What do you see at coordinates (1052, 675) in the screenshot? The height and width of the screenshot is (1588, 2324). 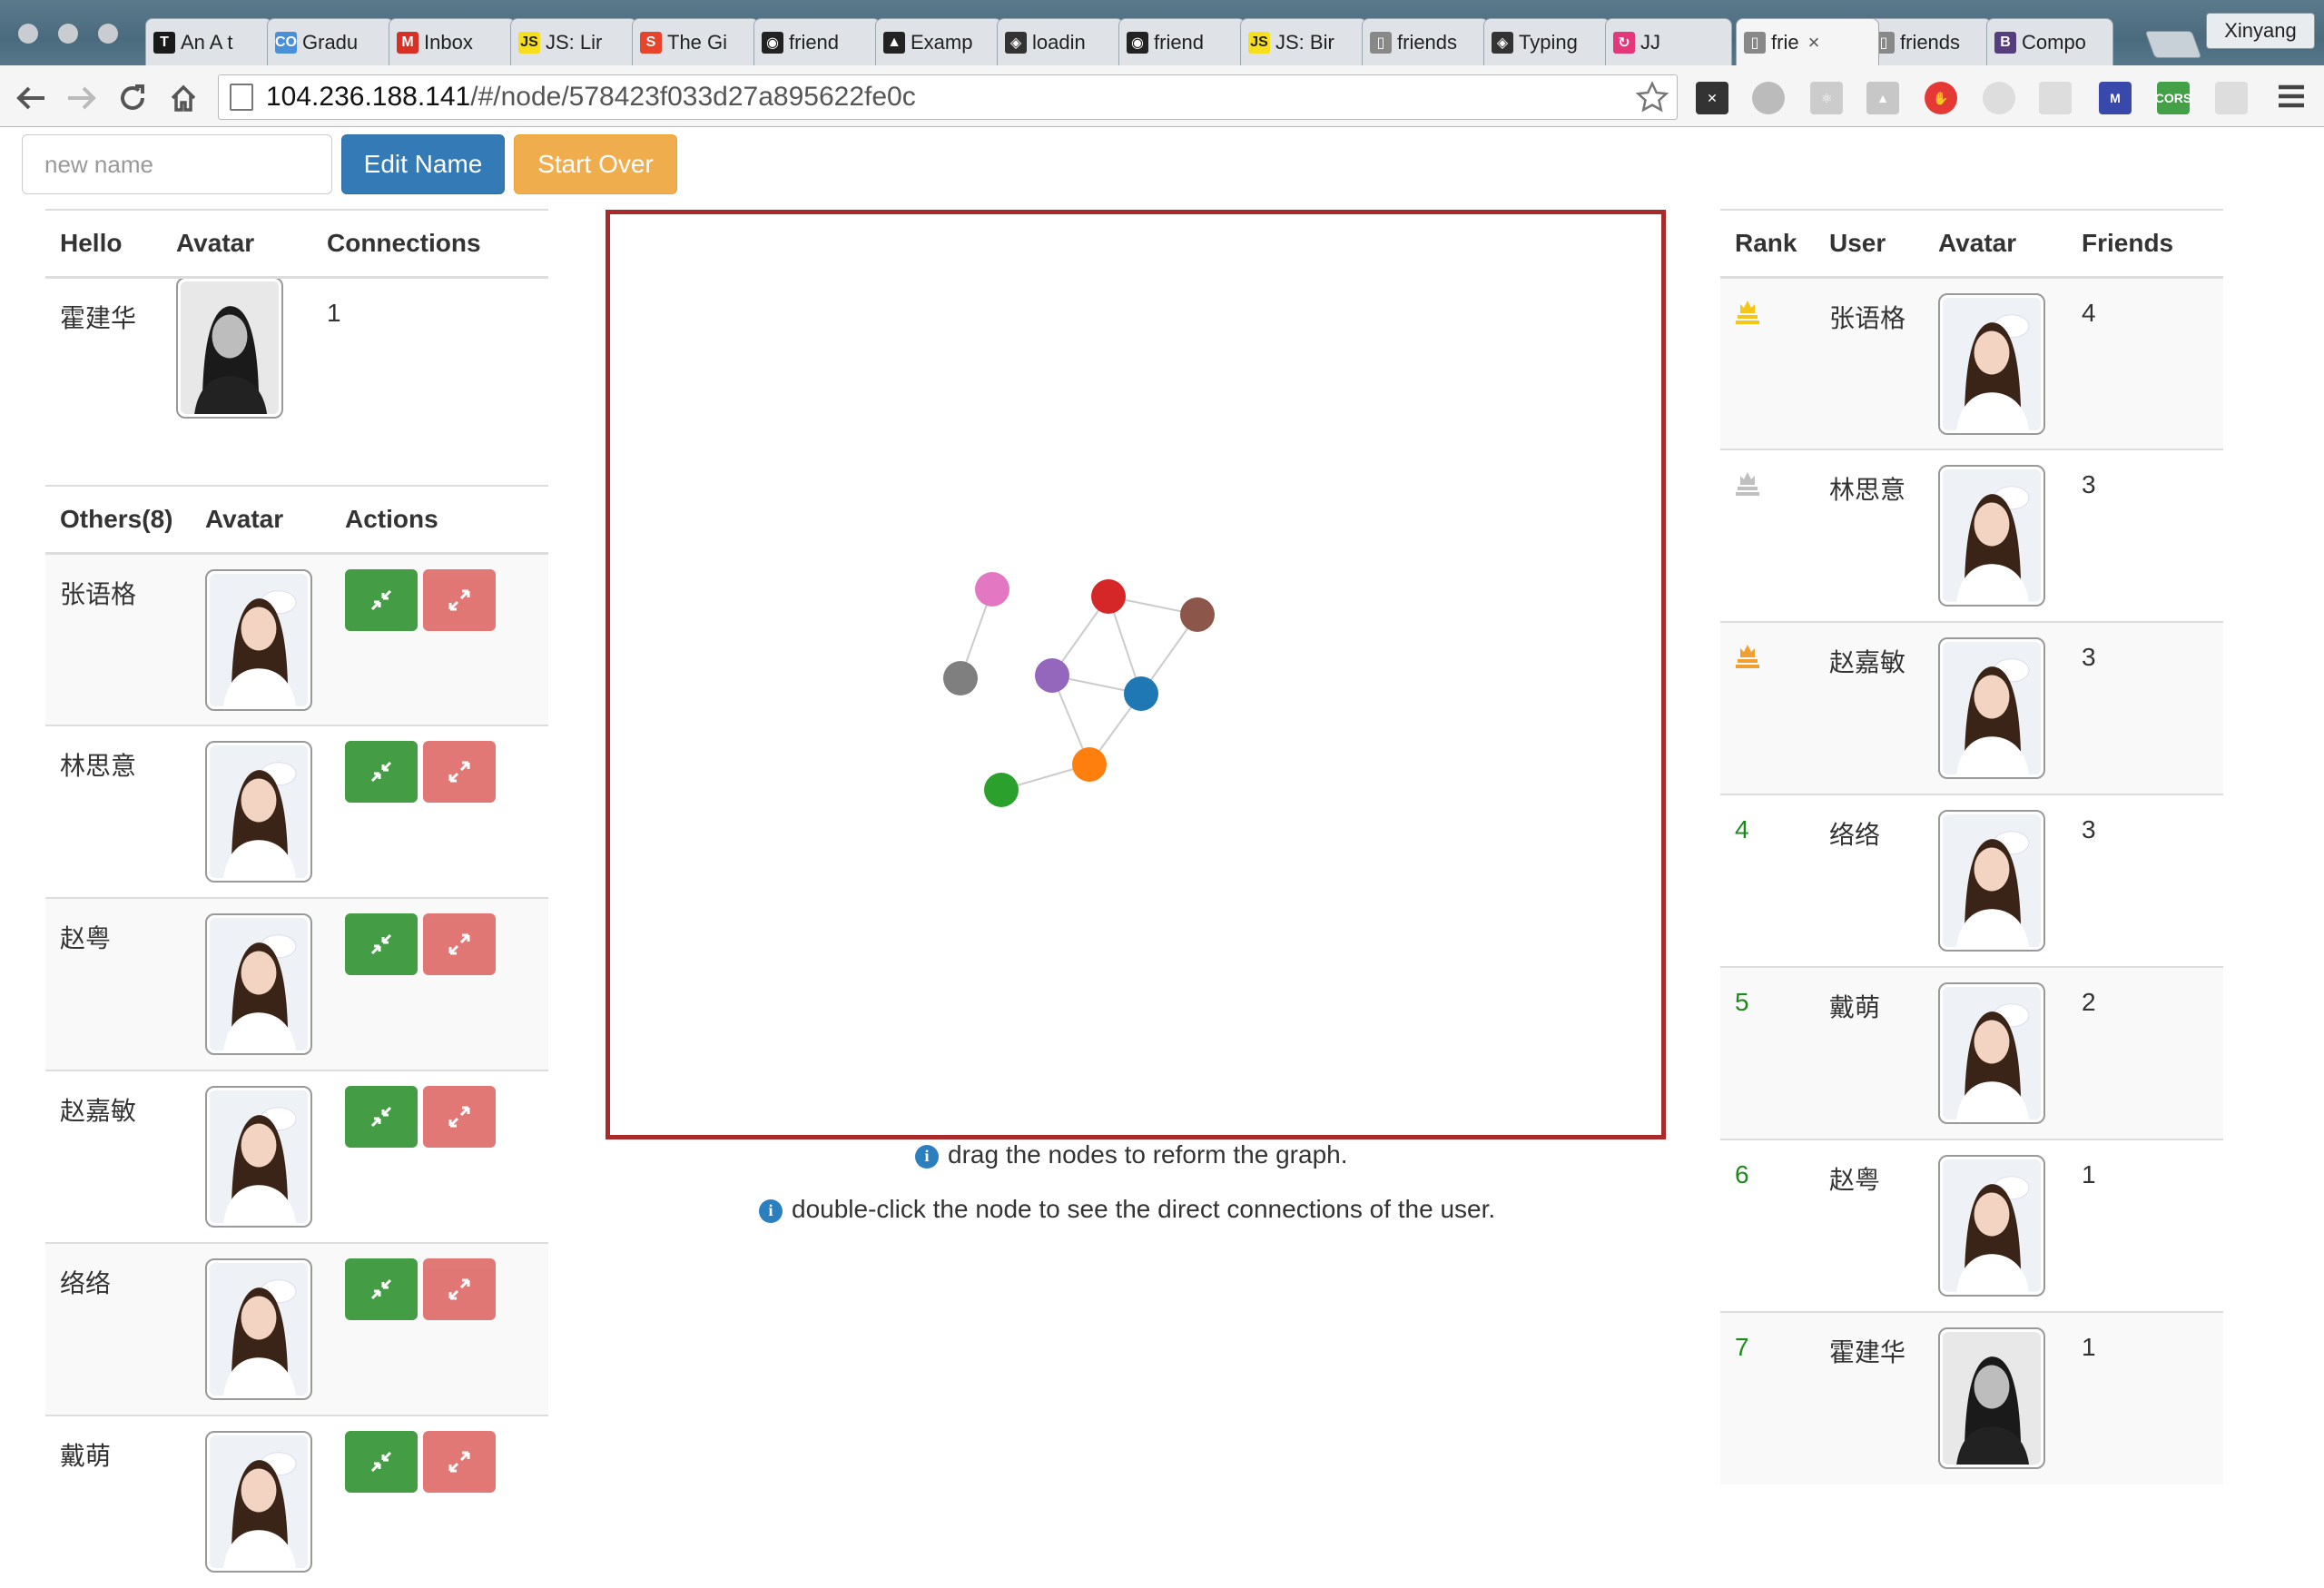 I see `graph-node-purple` at bounding box center [1052, 675].